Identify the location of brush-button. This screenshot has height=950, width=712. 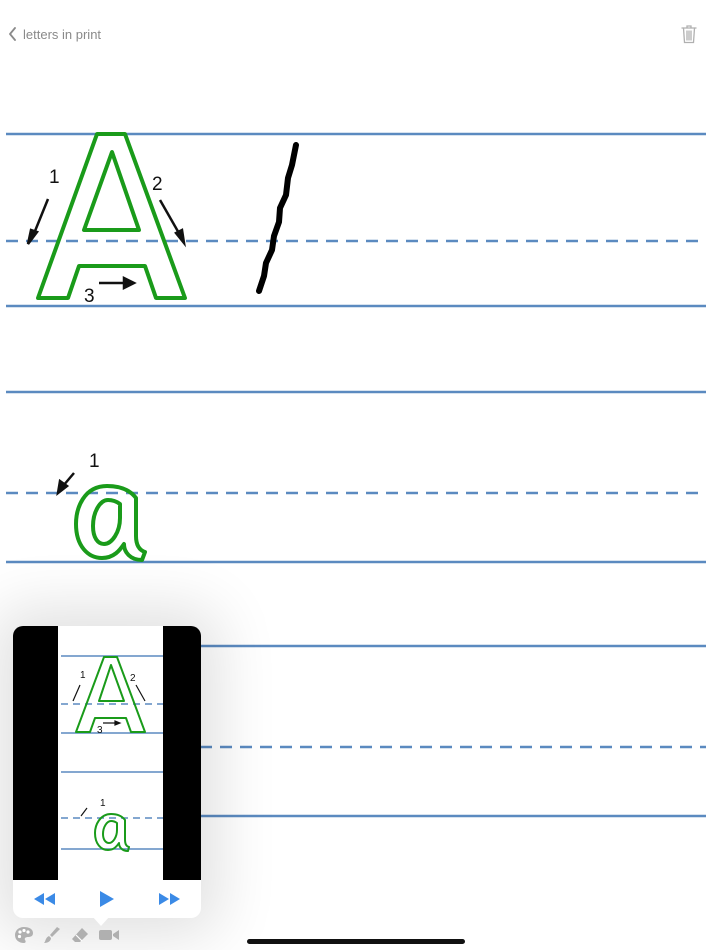
(52, 935).